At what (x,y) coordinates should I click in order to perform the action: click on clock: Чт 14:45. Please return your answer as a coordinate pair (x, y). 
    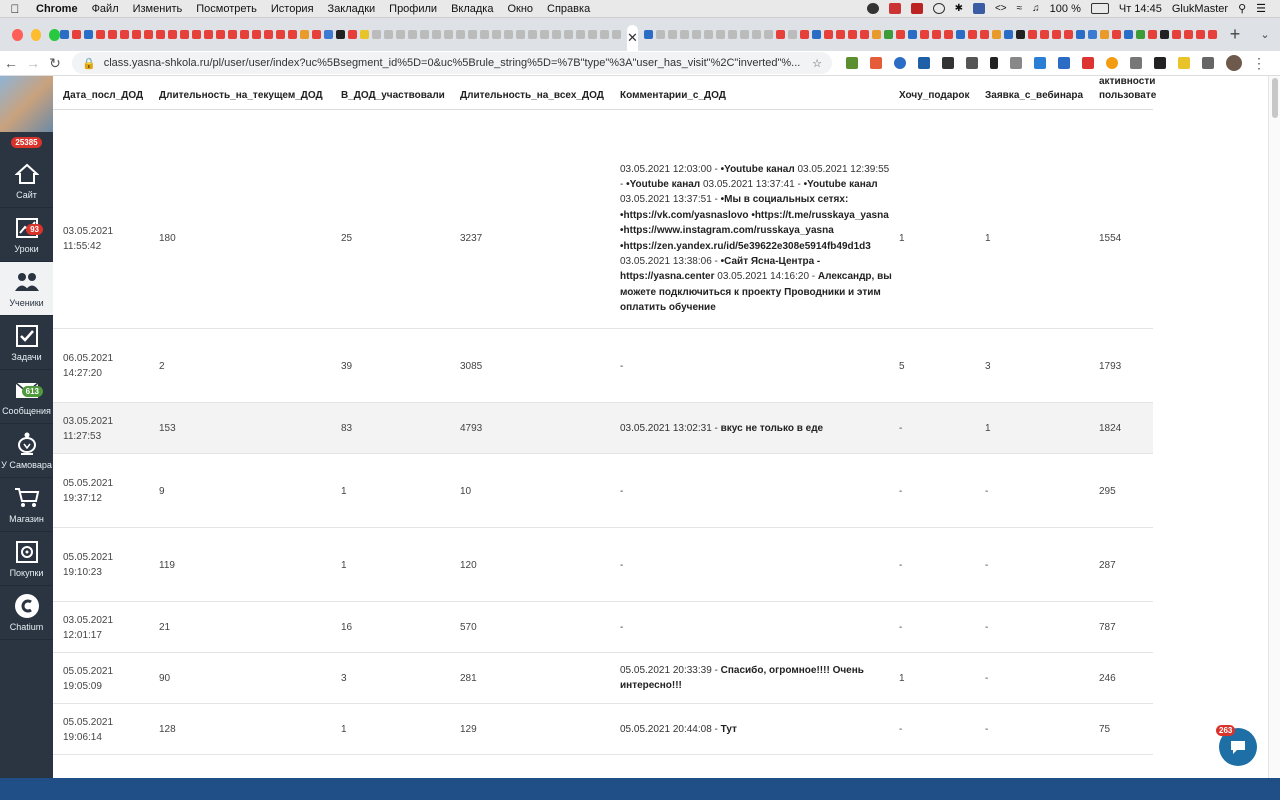
    Looking at the image, I should click on (1140, 9).